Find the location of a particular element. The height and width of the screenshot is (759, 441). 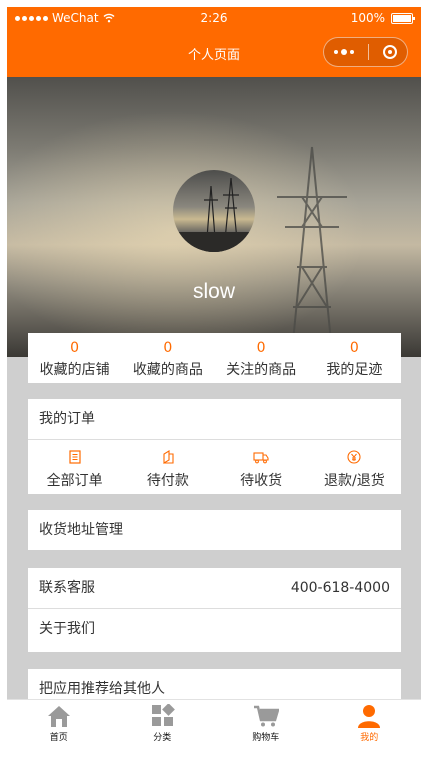

category-icon is located at coordinates (164, 715).